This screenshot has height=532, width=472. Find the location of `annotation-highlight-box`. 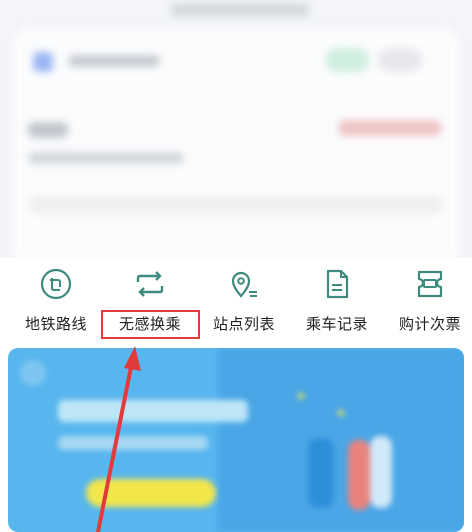

annotation-highlight-box is located at coordinates (150, 324).